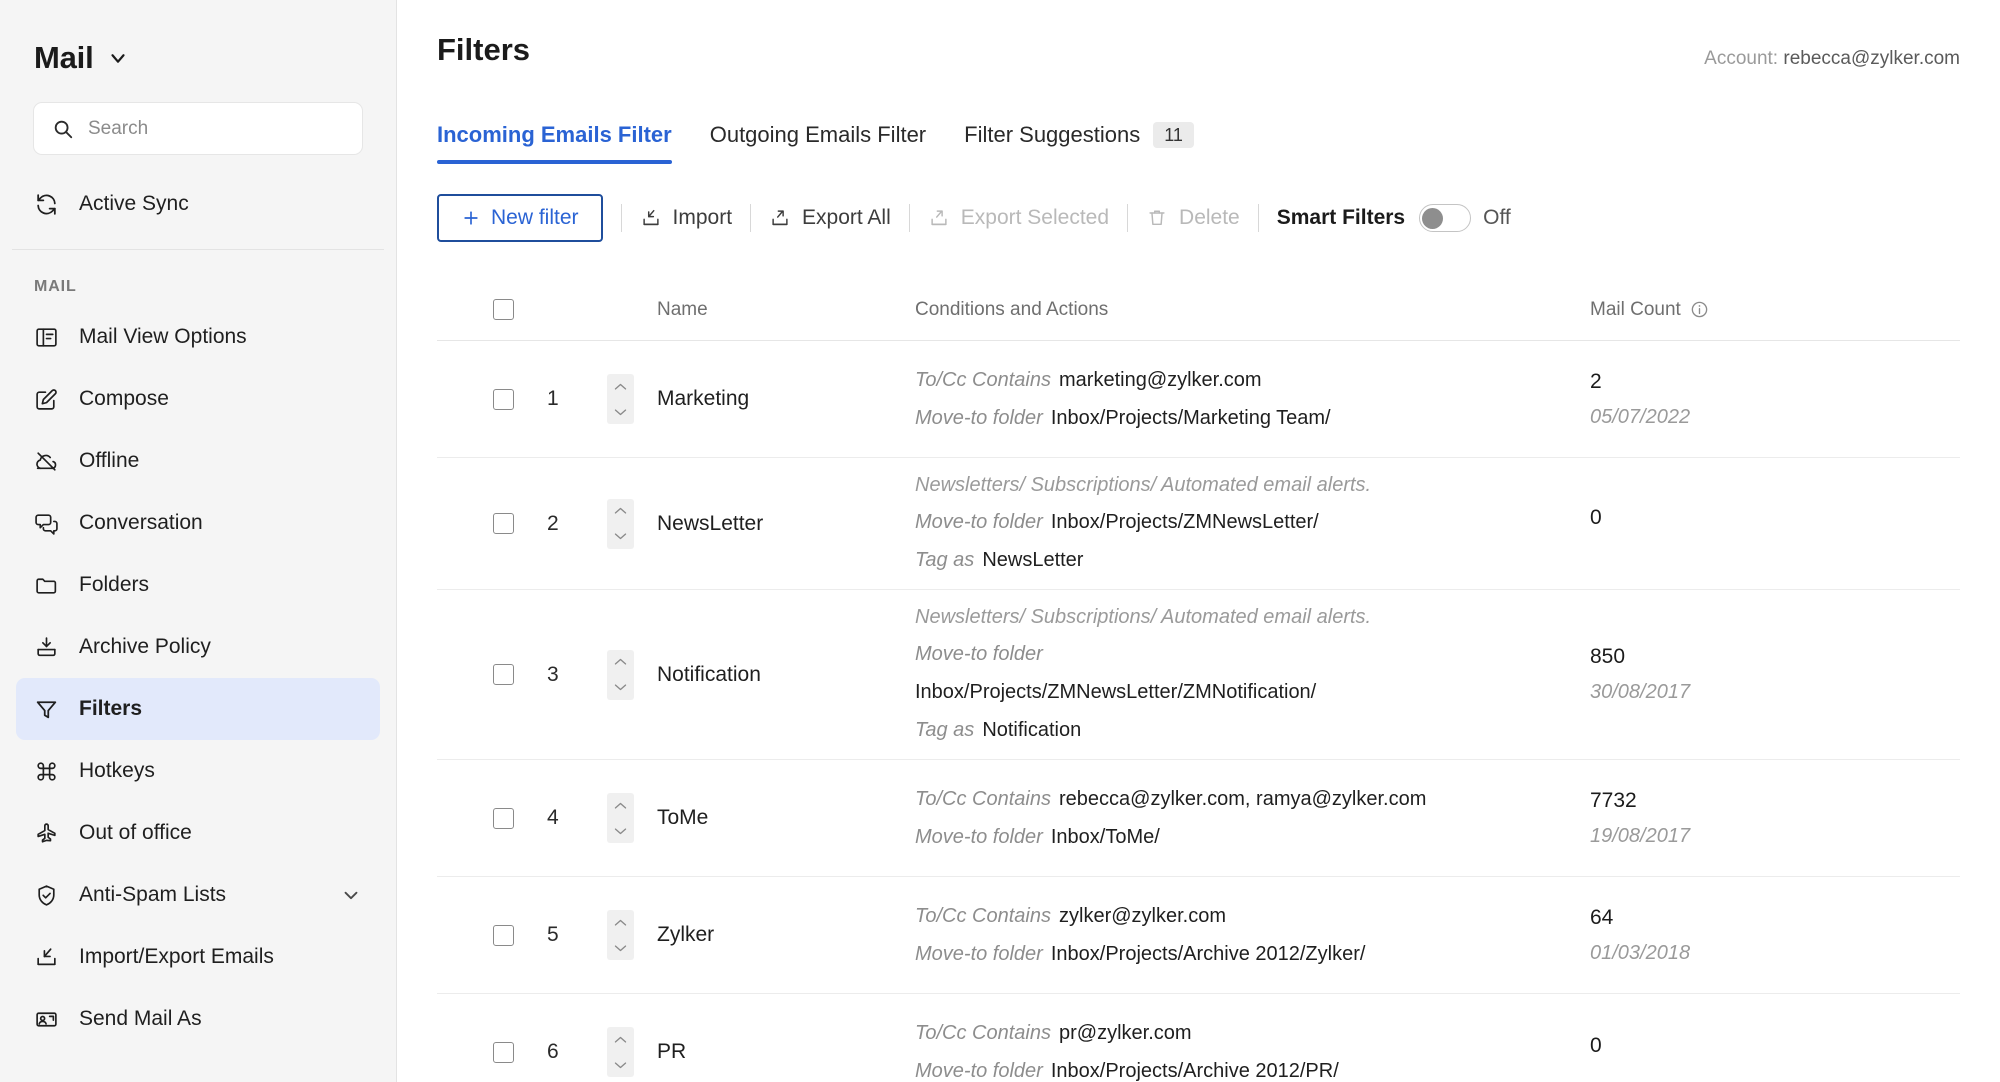 This screenshot has height=1082, width=2000. What do you see at coordinates (198, 585) in the screenshot?
I see `sidebar-item-folders: Folders` at bounding box center [198, 585].